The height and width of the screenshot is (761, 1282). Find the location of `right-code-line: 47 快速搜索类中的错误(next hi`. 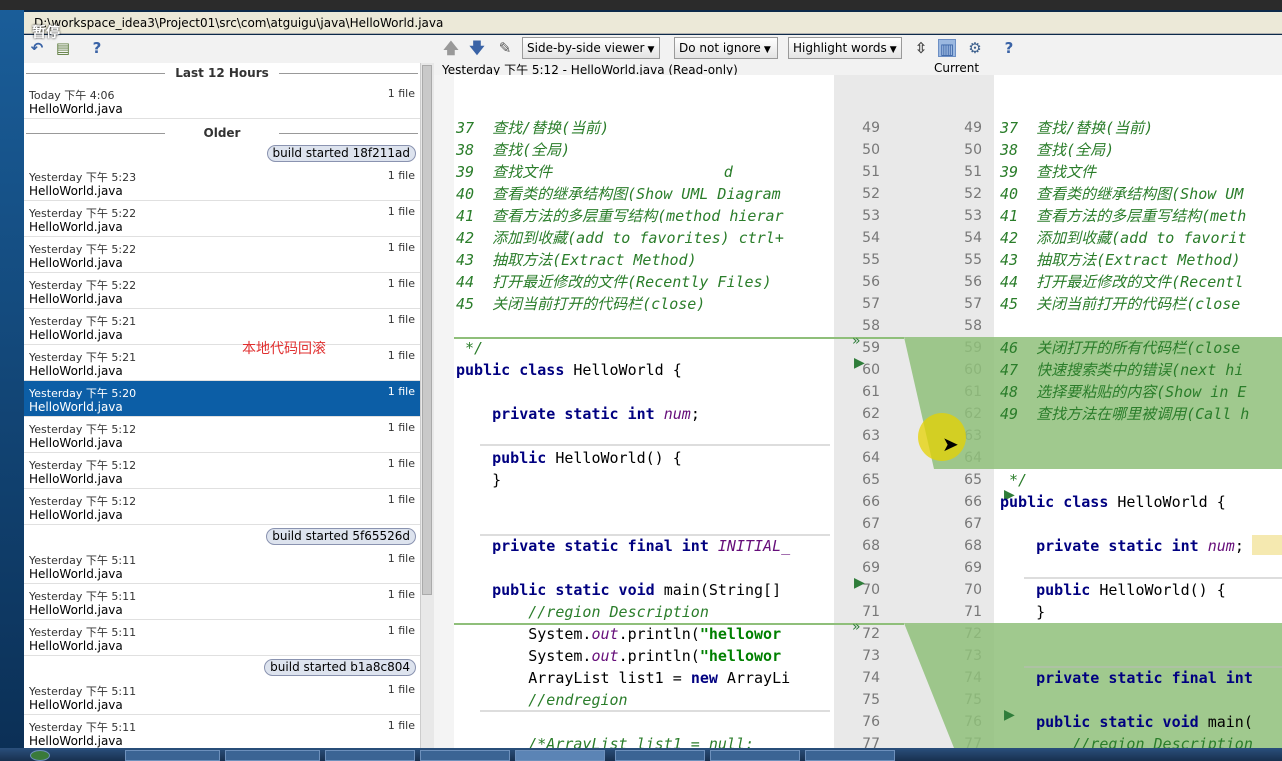

right-code-line: 47 快速搜索类中的错误(next hi is located at coordinates (1121, 370).